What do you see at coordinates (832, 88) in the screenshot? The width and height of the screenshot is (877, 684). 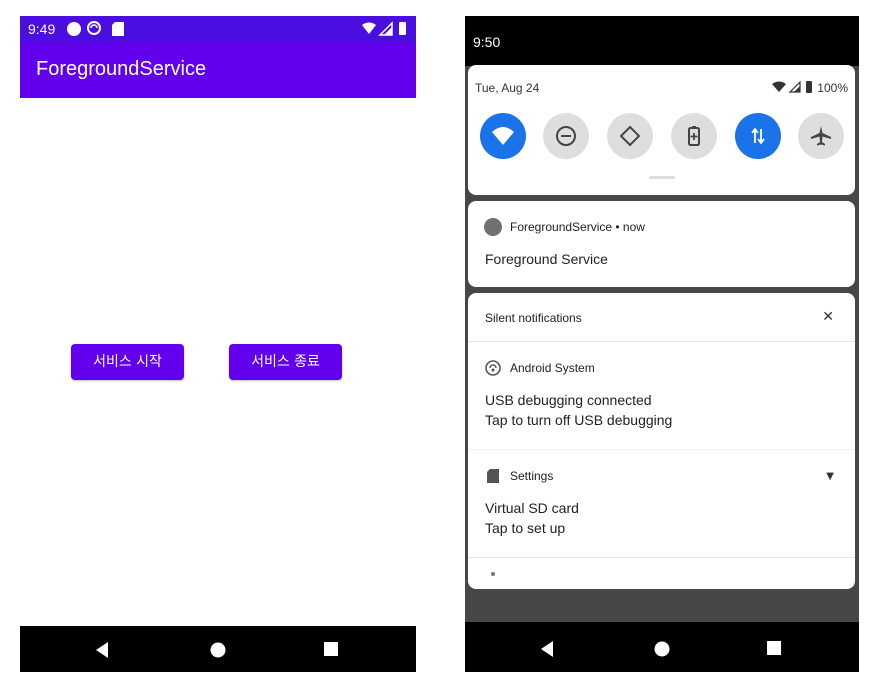 I see `battery-percent: 100%` at bounding box center [832, 88].